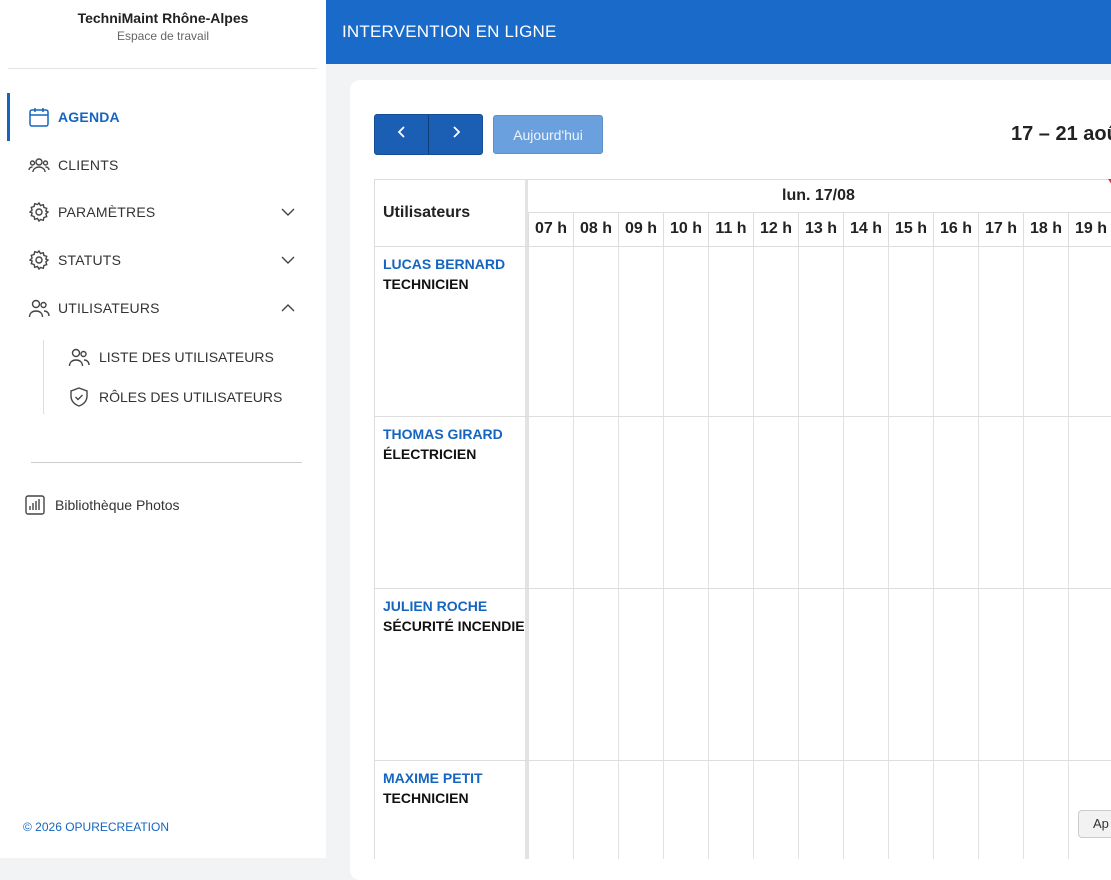 This screenshot has height=880, width=1111. What do you see at coordinates (288, 308) in the screenshot?
I see `chevron-up-icon` at bounding box center [288, 308].